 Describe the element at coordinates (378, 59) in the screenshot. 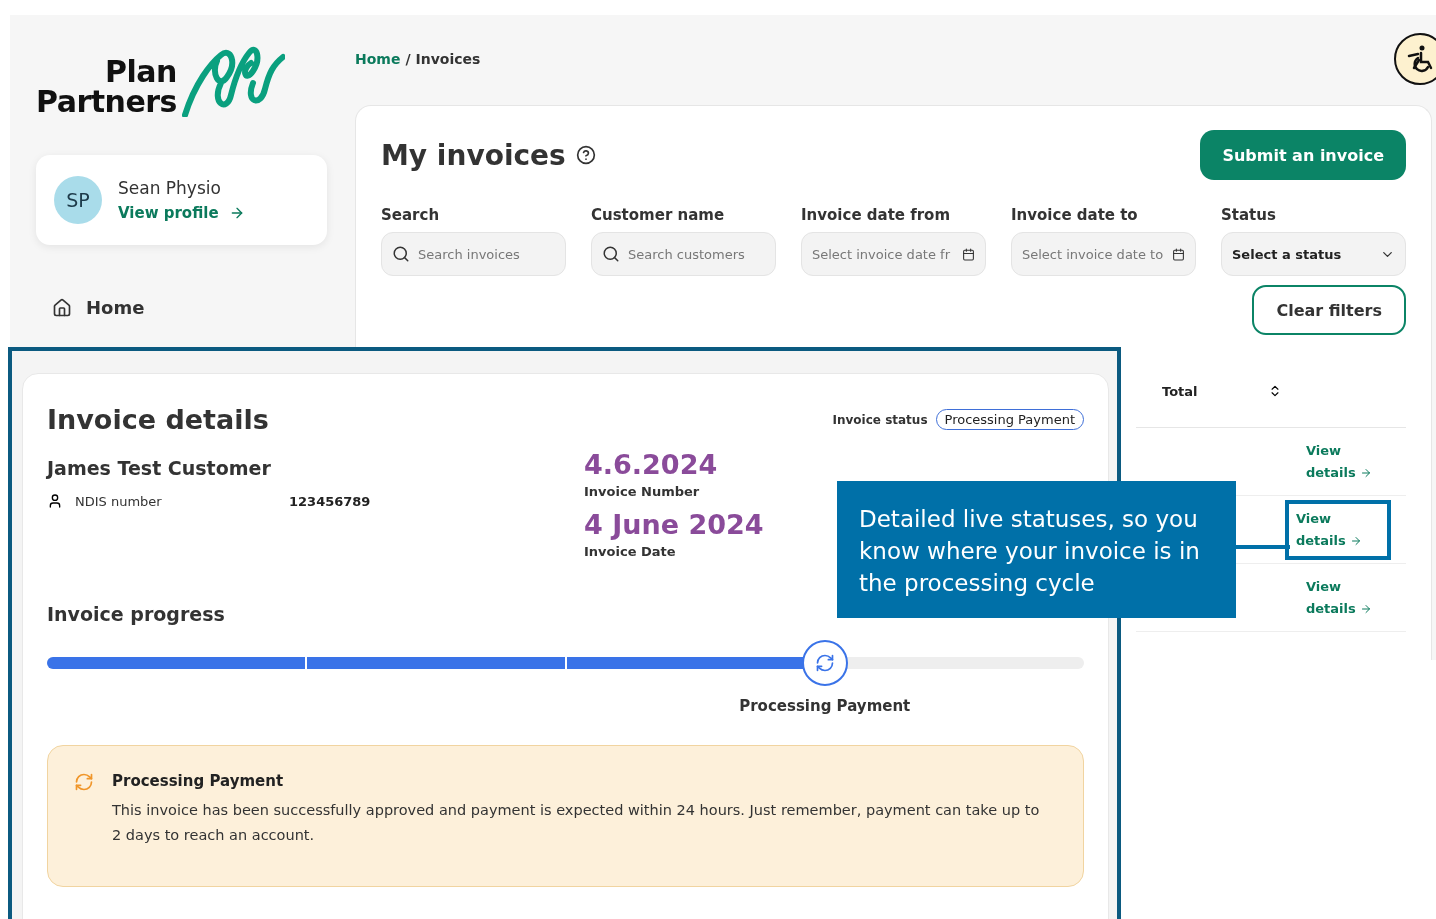

I see `breadcrumb-link: Home` at that location.